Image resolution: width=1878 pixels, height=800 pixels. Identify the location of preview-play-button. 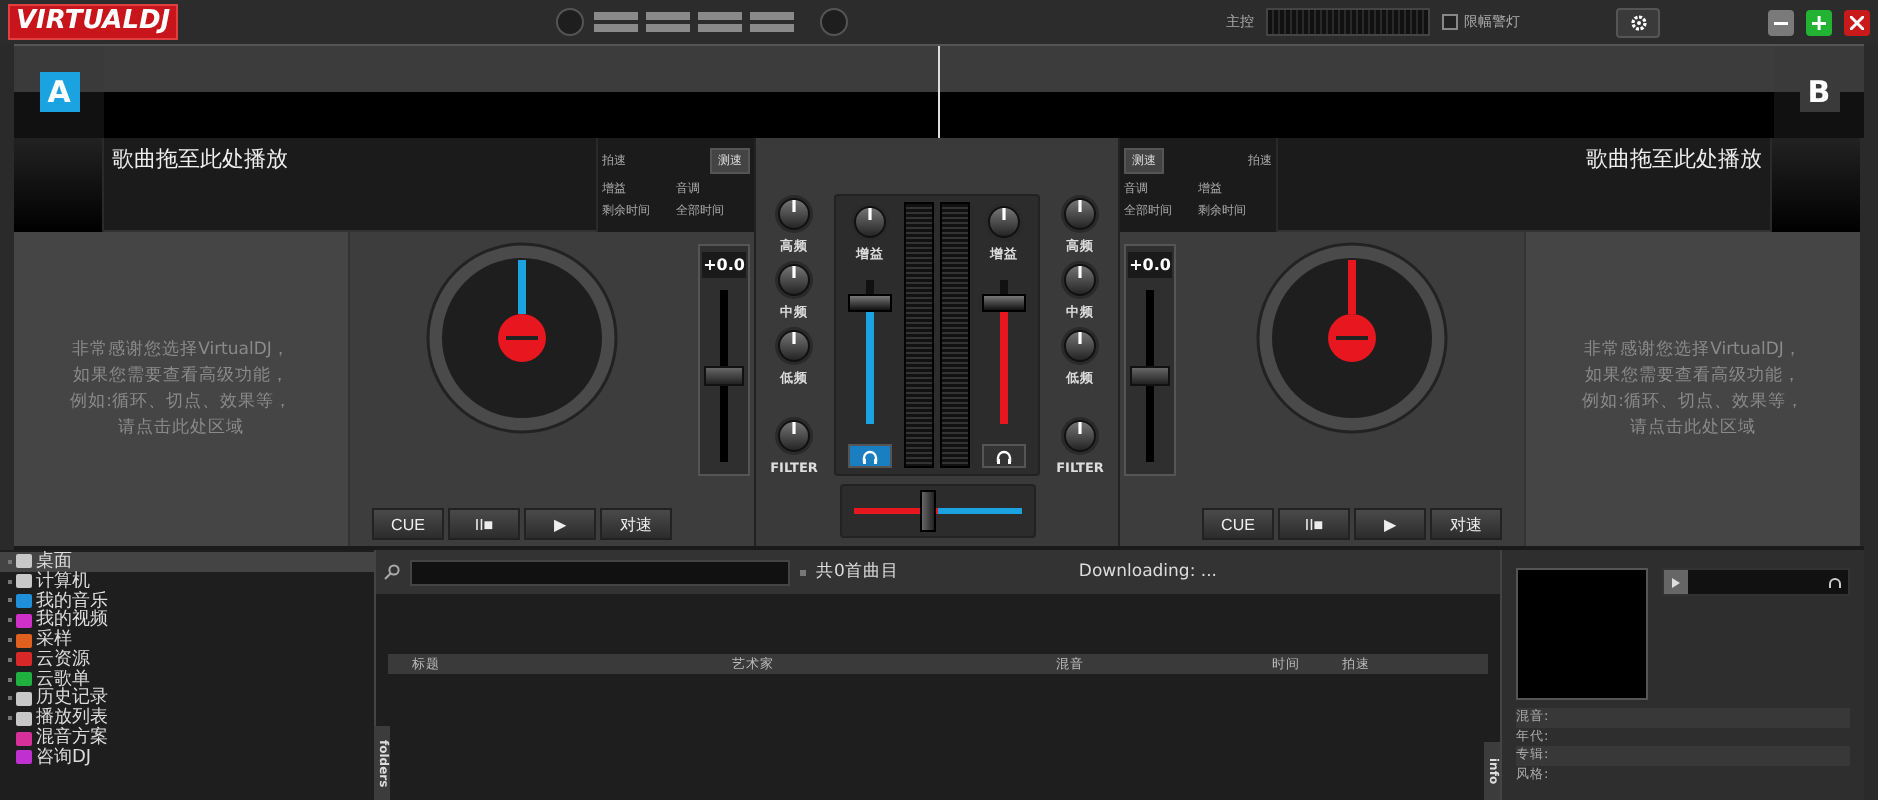
(1676, 582).